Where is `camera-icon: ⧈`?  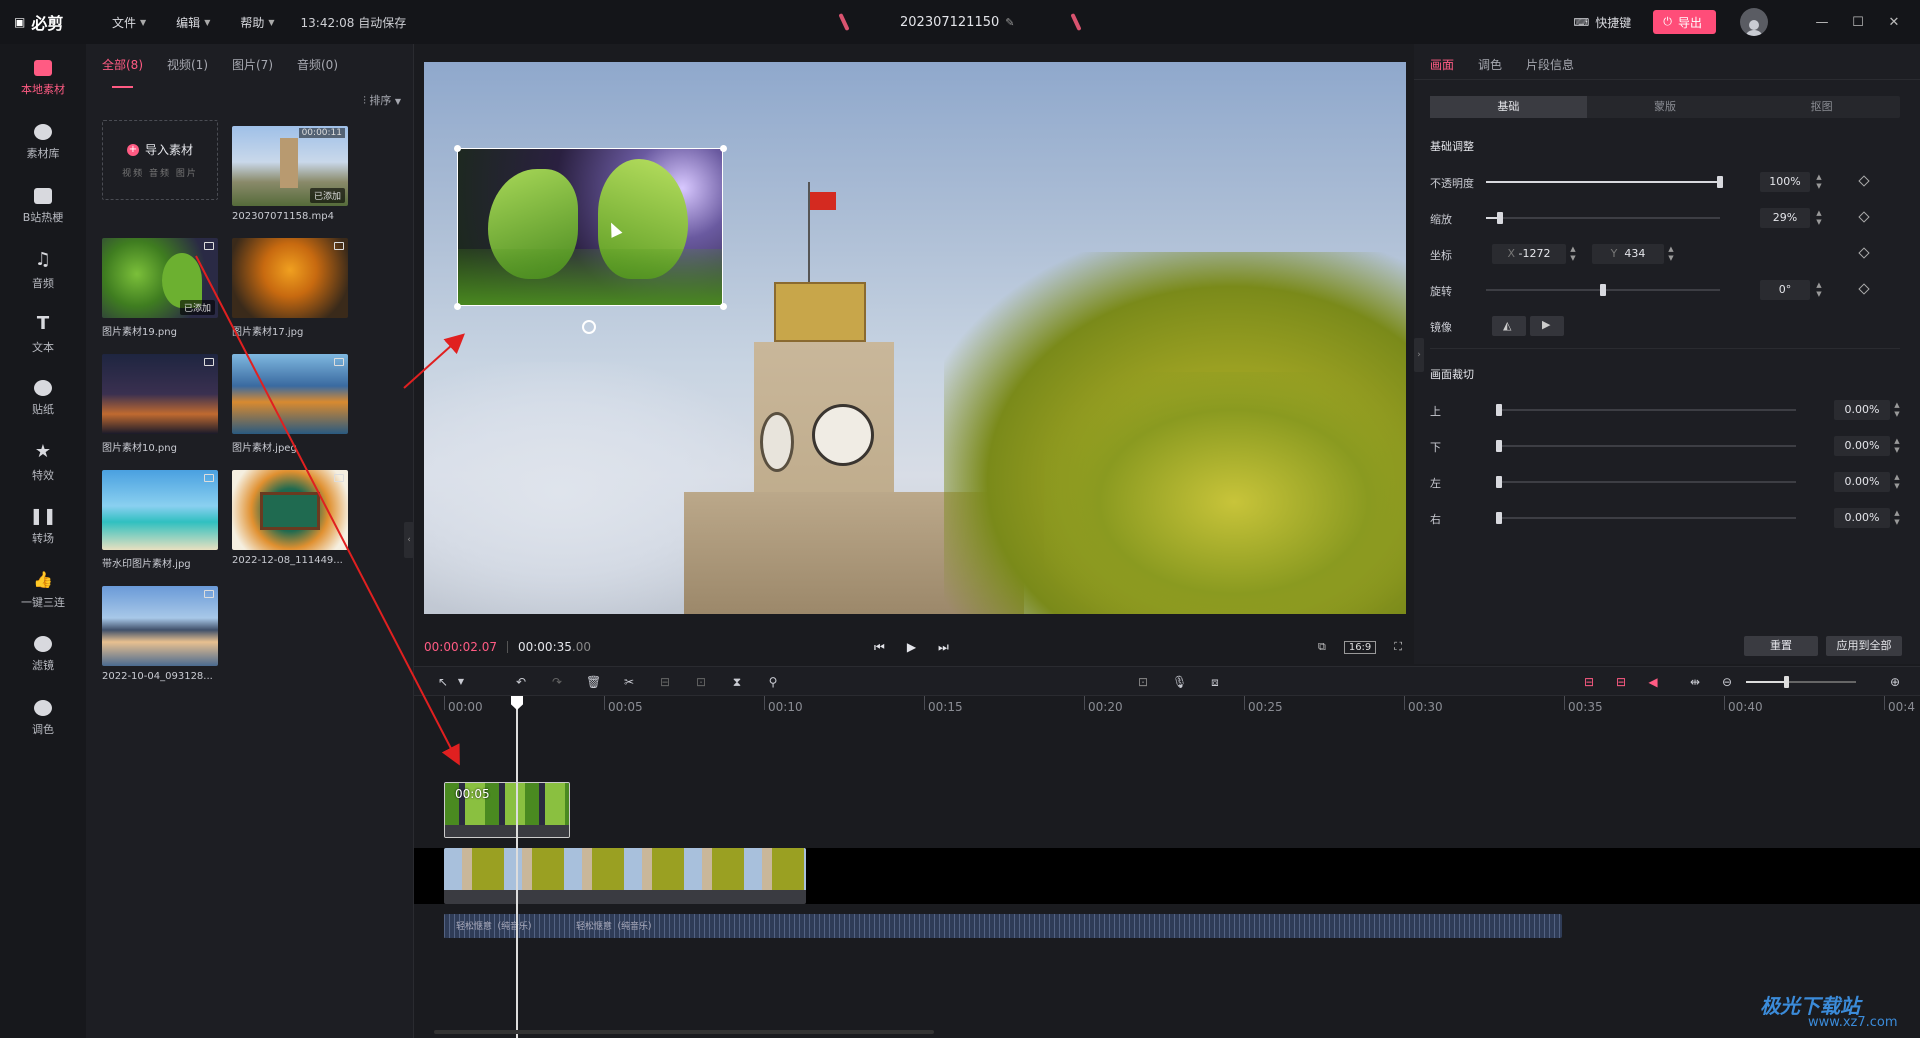
camera-icon: ⧈ is located at coordinates (1215, 682).